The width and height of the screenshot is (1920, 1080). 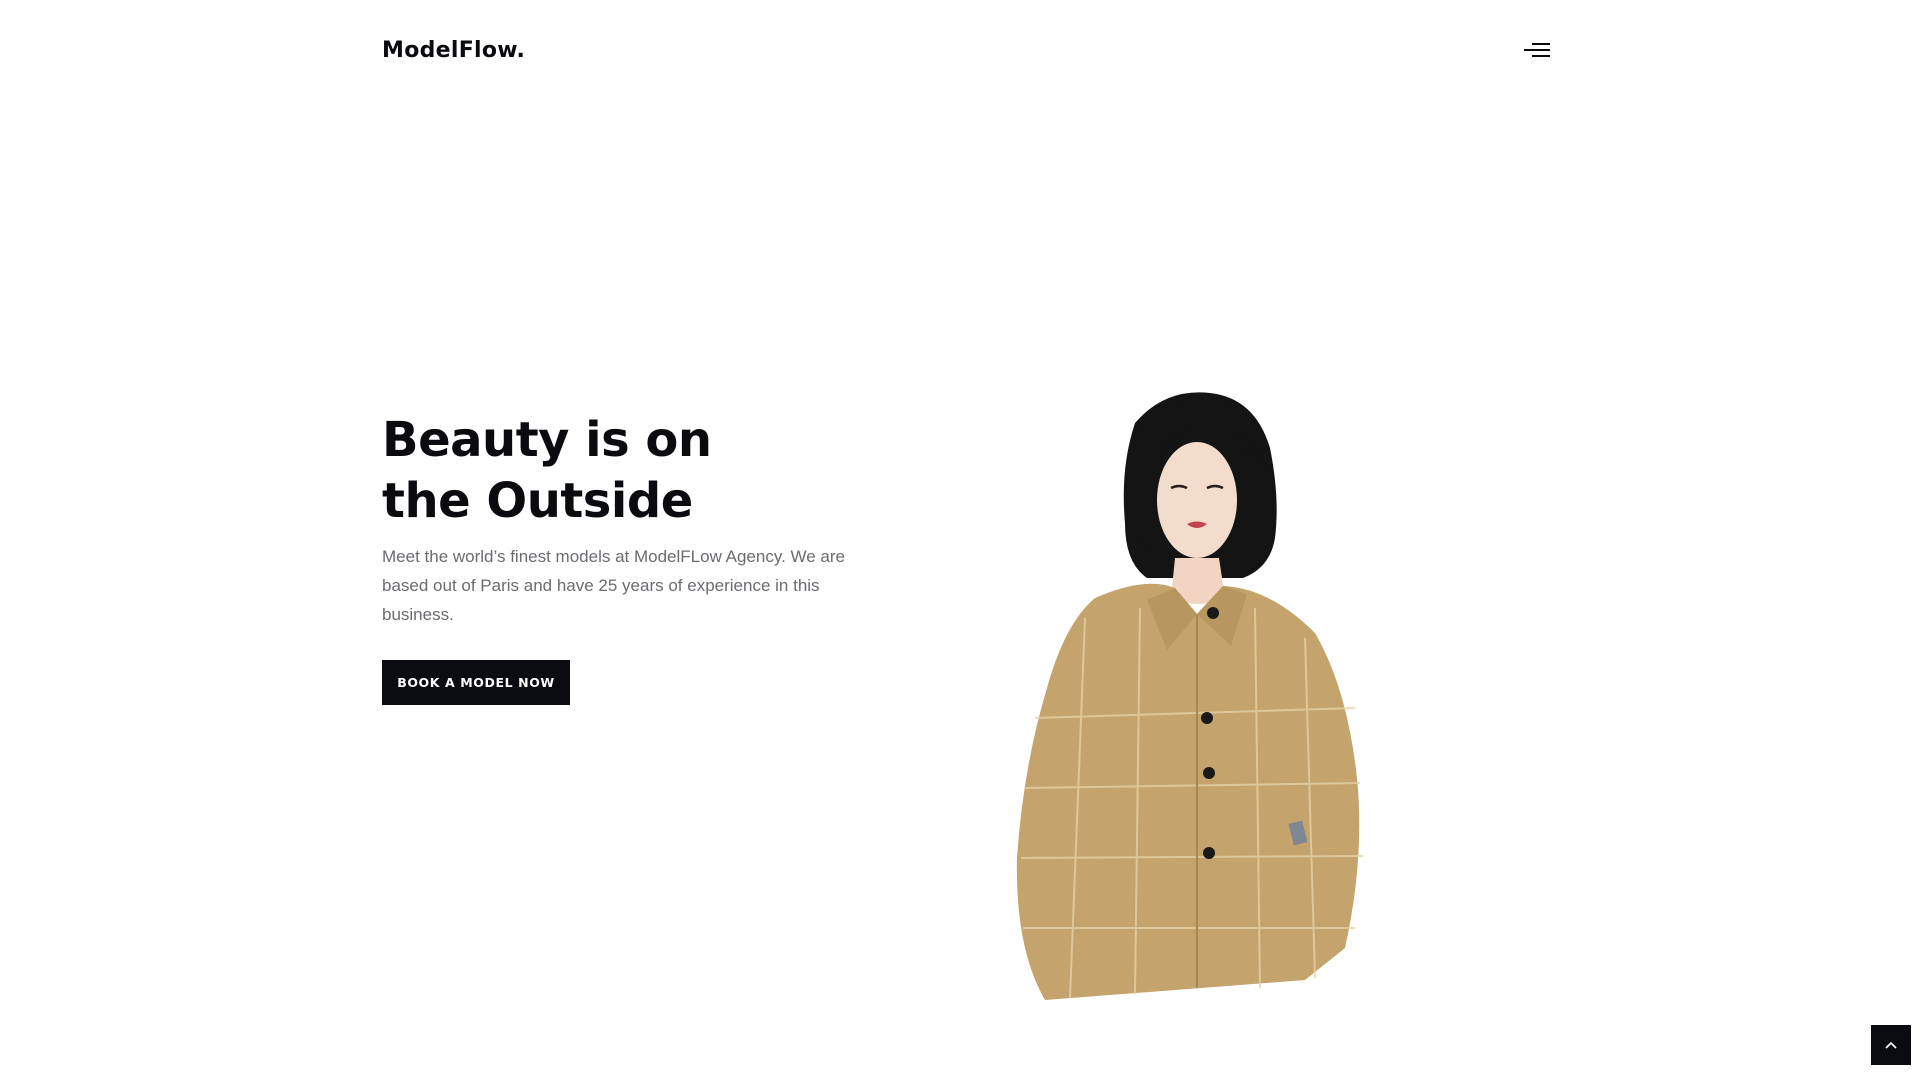 What do you see at coordinates (453, 50) in the screenshot?
I see `site-logo: ModelFlow.` at bounding box center [453, 50].